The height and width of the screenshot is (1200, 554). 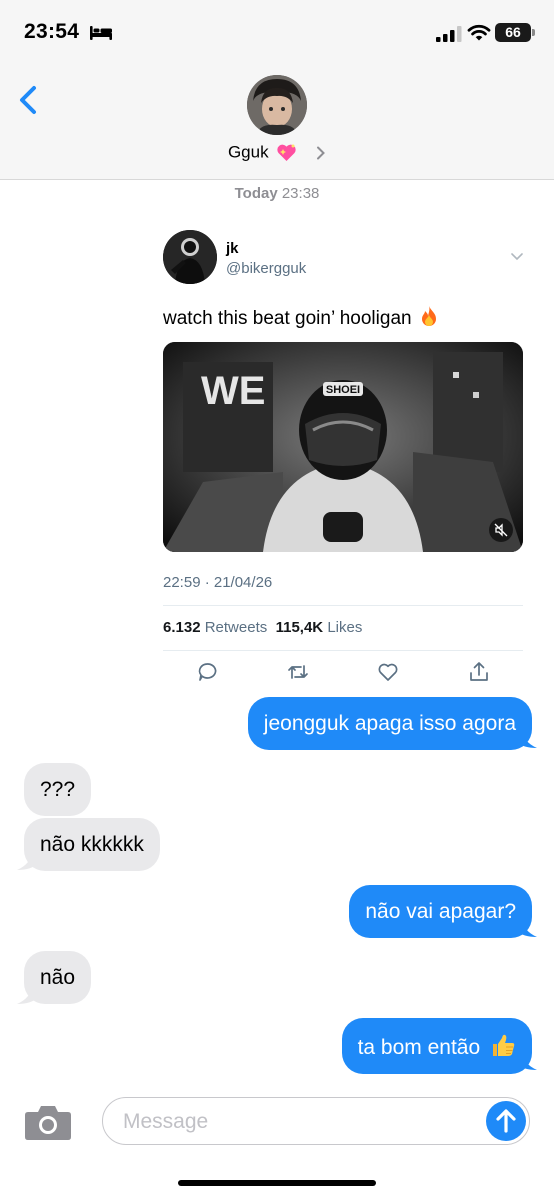 I want to click on conversation-header: Gguk, so click(x=277, y=121).